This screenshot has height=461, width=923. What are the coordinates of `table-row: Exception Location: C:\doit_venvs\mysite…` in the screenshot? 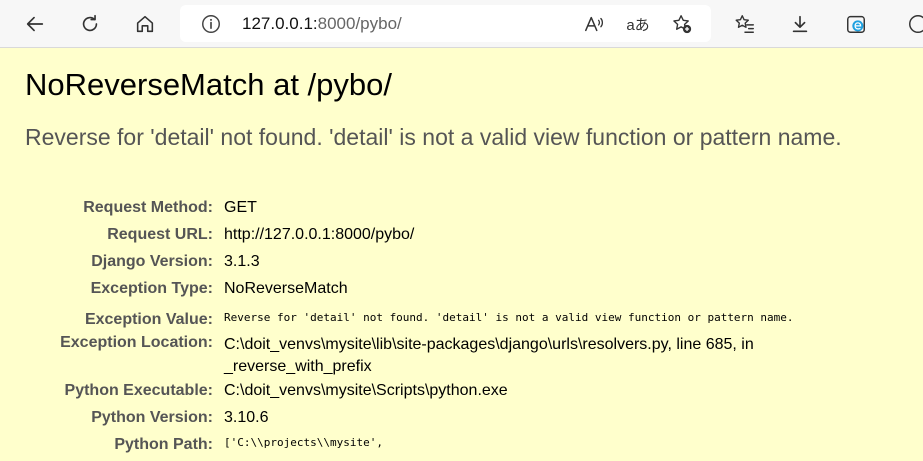 It's located at (432, 356).